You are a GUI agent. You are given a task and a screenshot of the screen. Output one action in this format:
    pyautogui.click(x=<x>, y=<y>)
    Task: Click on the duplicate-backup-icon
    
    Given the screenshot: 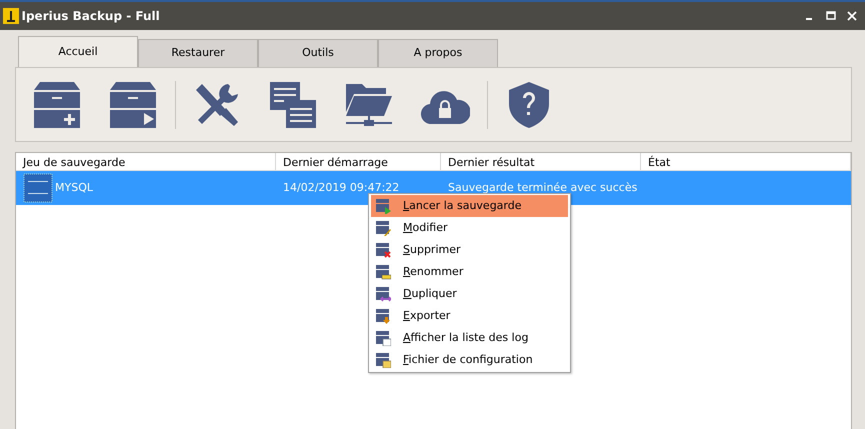 What is the action you would take?
    pyautogui.click(x=383, y=294)
    